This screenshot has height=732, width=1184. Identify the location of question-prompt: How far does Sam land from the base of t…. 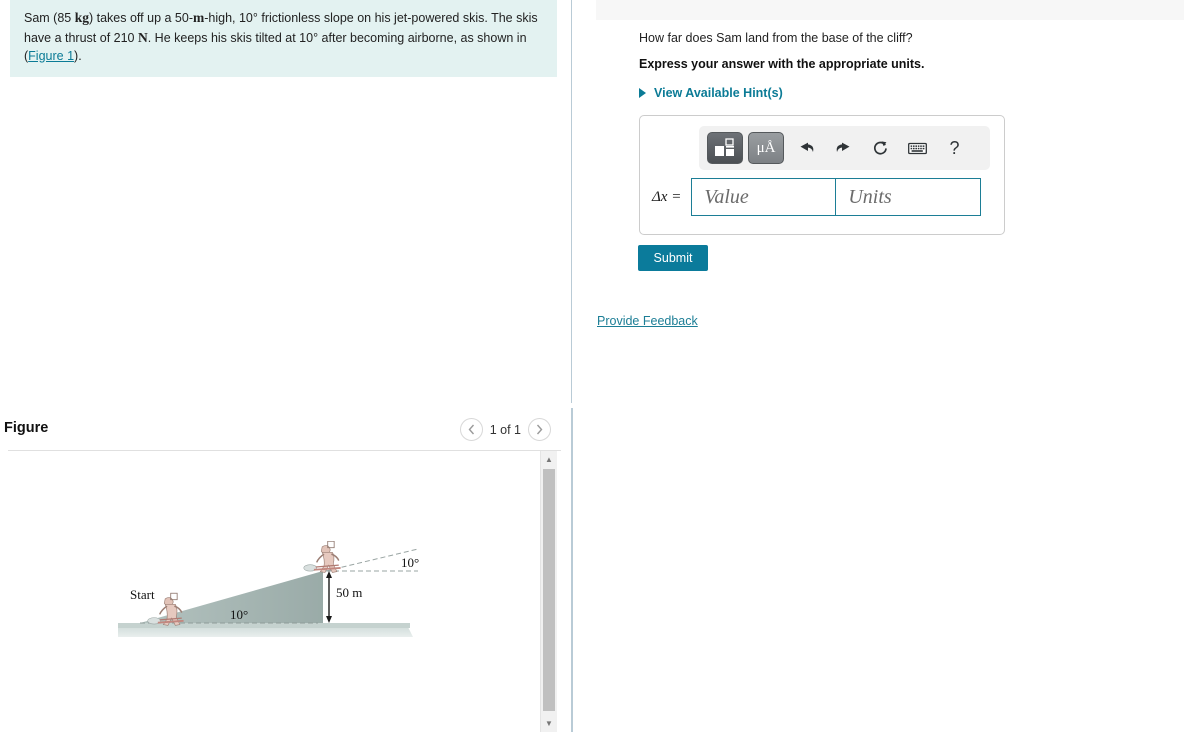
(776, 38).